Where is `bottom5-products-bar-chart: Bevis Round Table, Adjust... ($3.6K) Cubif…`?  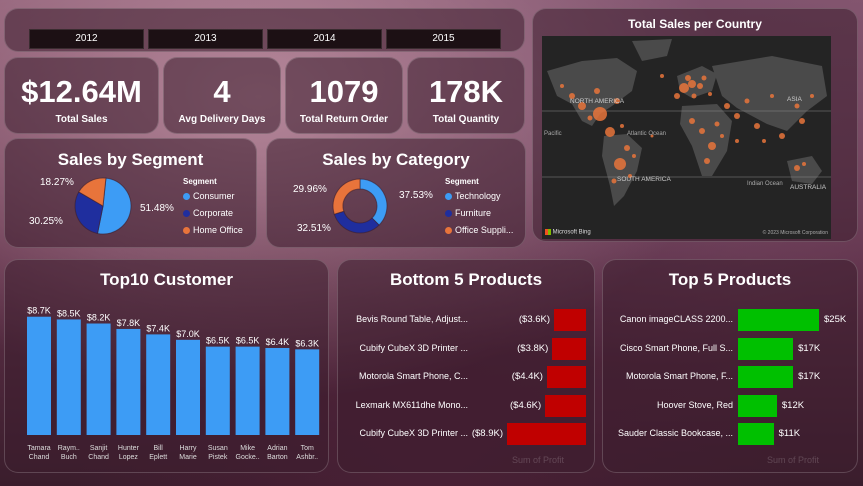 bottom5-products-bar-chart: Bevis Round Table, Adjust... ($3.6K) Cubif… is located at coordinates (467, 367).